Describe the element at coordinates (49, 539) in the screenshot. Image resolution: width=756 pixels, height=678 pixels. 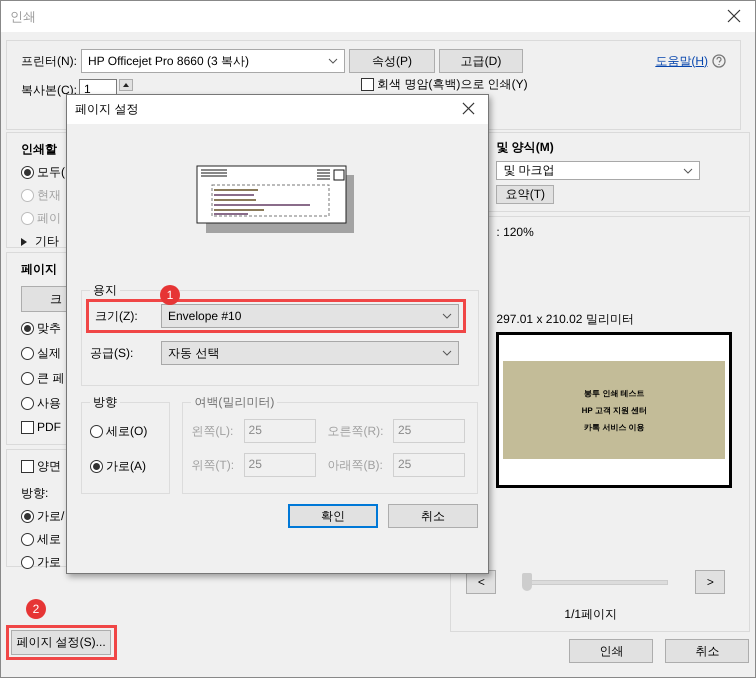
I see `radio-label: 세로` at that location.